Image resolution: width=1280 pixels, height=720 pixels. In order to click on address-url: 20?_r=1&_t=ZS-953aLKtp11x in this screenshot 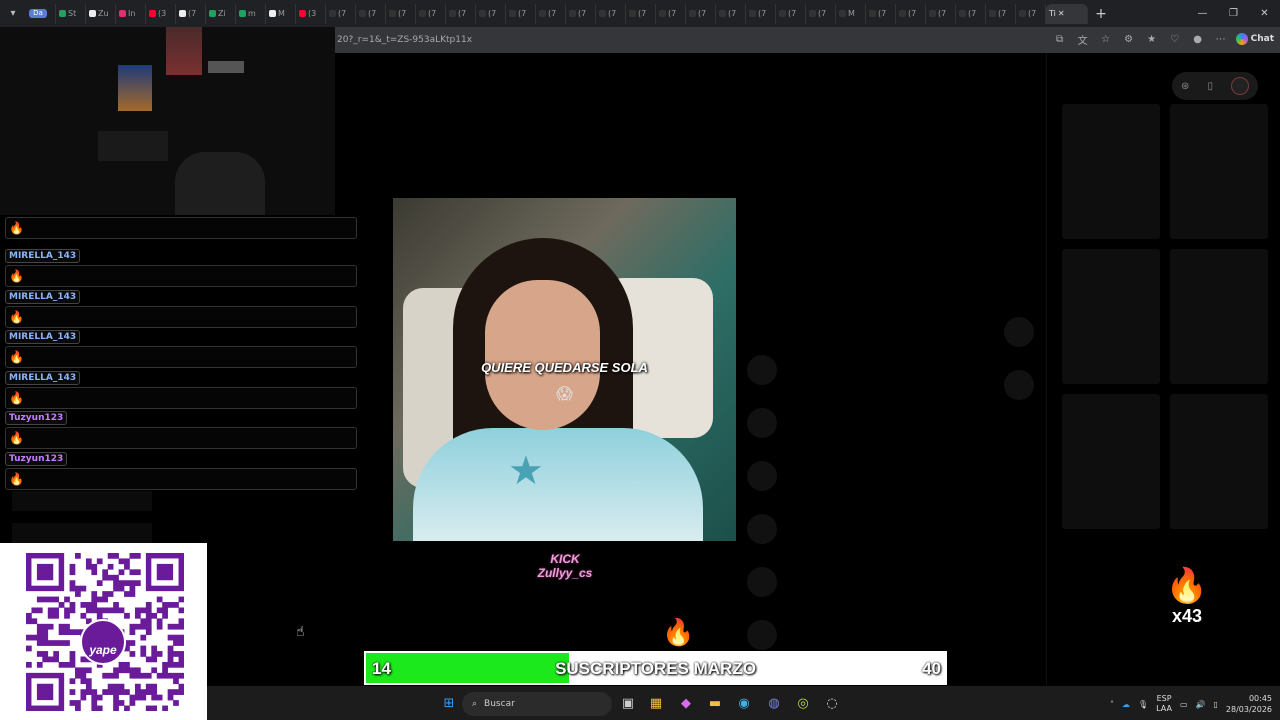, I will do `click(403, 40)`.